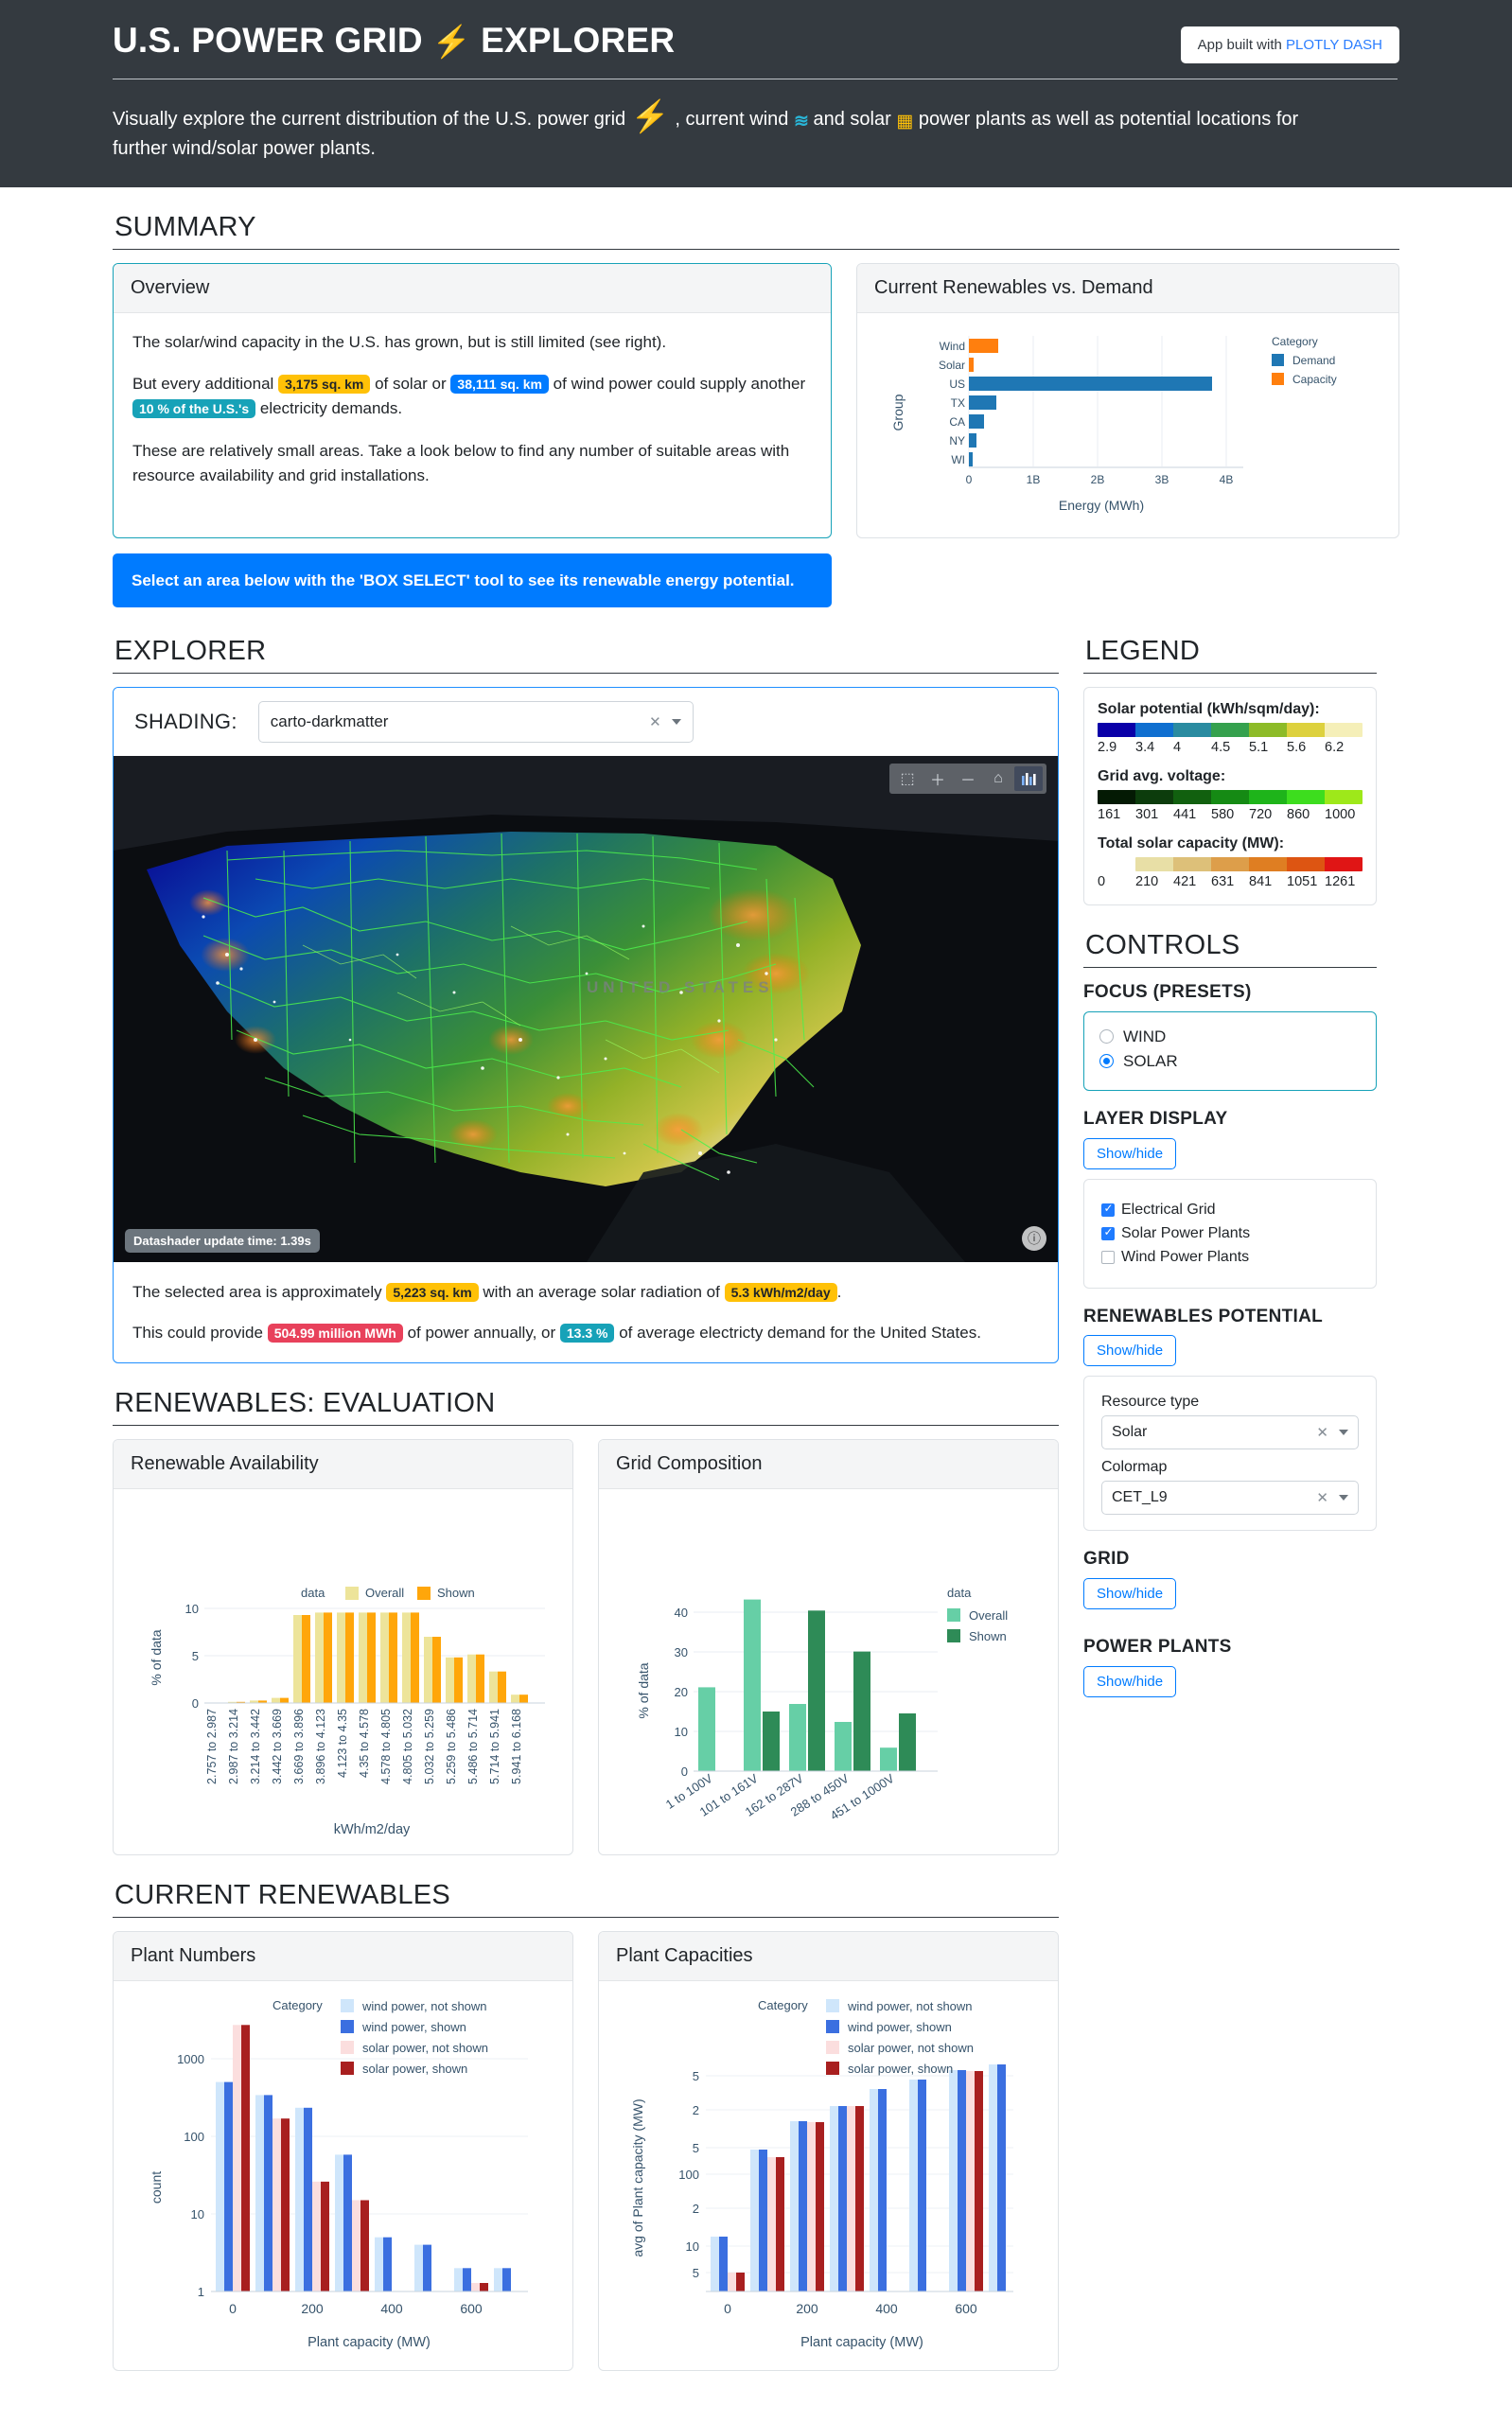  What do you see at coordinates (897, 412) in the screenshot?
I see `svg-text: Group` at bounding box center [897, 412].